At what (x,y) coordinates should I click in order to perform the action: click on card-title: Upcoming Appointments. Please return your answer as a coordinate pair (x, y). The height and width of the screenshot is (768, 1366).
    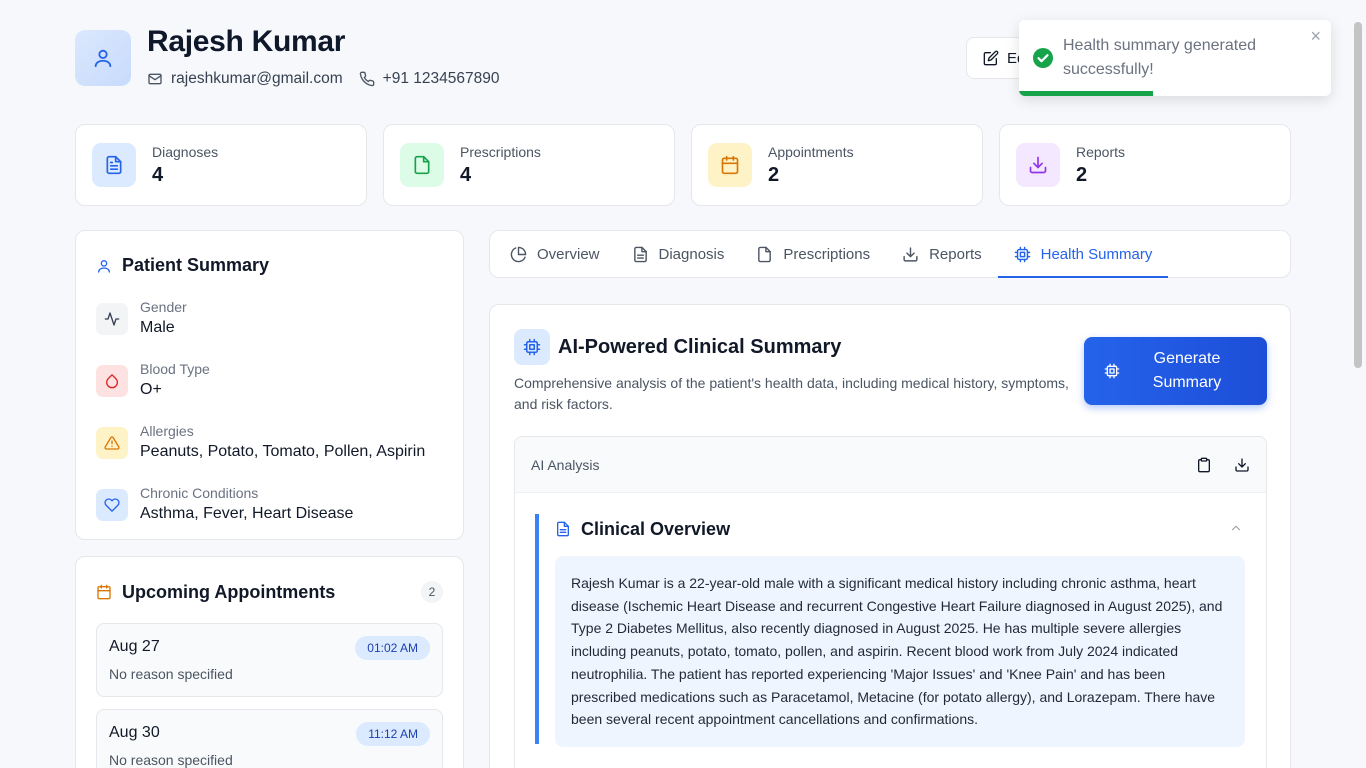
    Looking at the image, I should click on (229, 591).